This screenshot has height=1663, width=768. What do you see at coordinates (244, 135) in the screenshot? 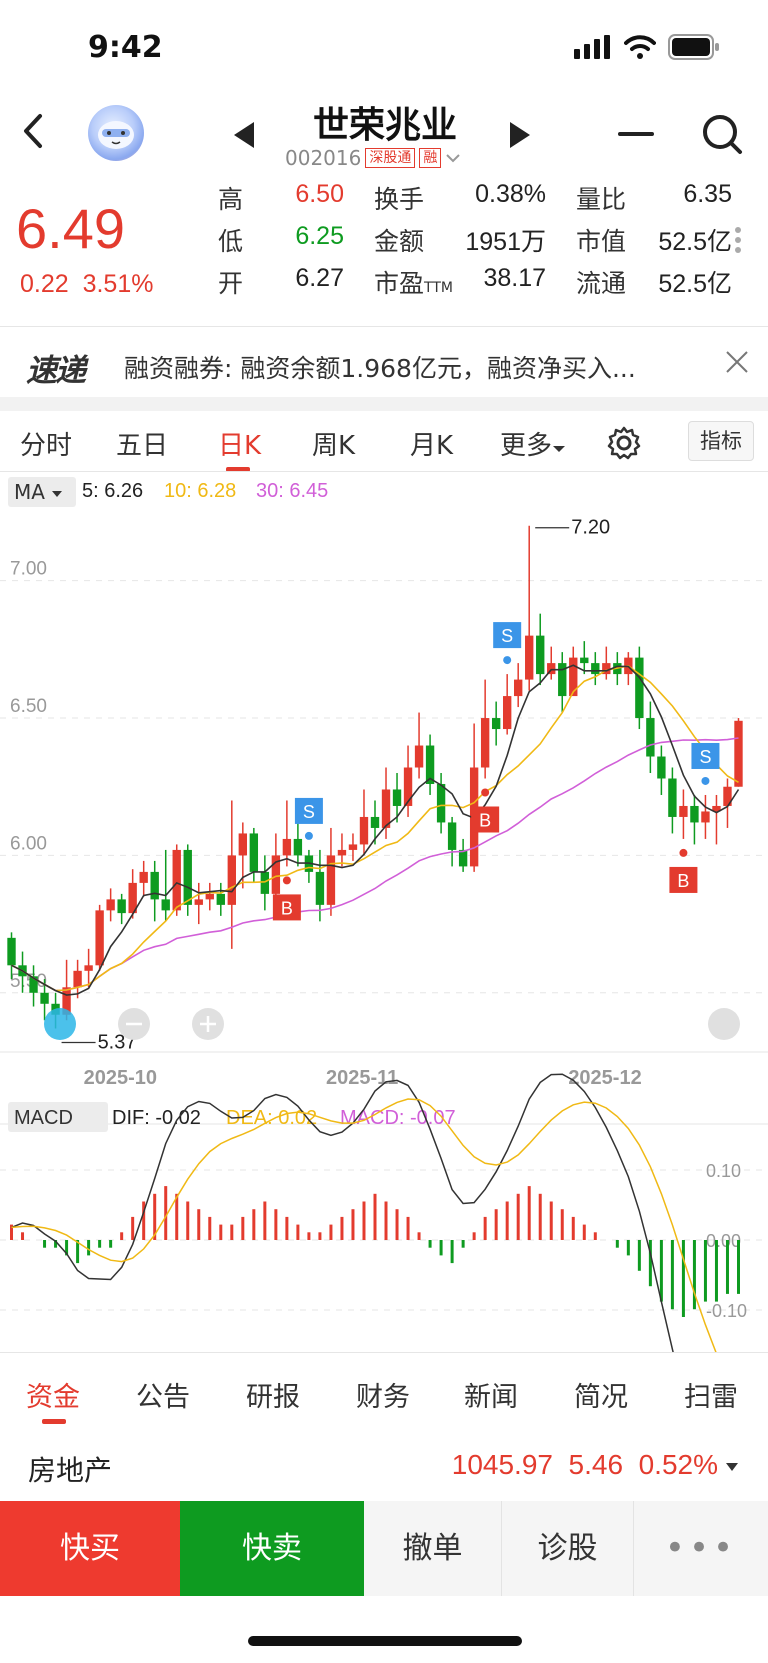
I see `prev-stock-arrow` at bounding box center [244, 135].